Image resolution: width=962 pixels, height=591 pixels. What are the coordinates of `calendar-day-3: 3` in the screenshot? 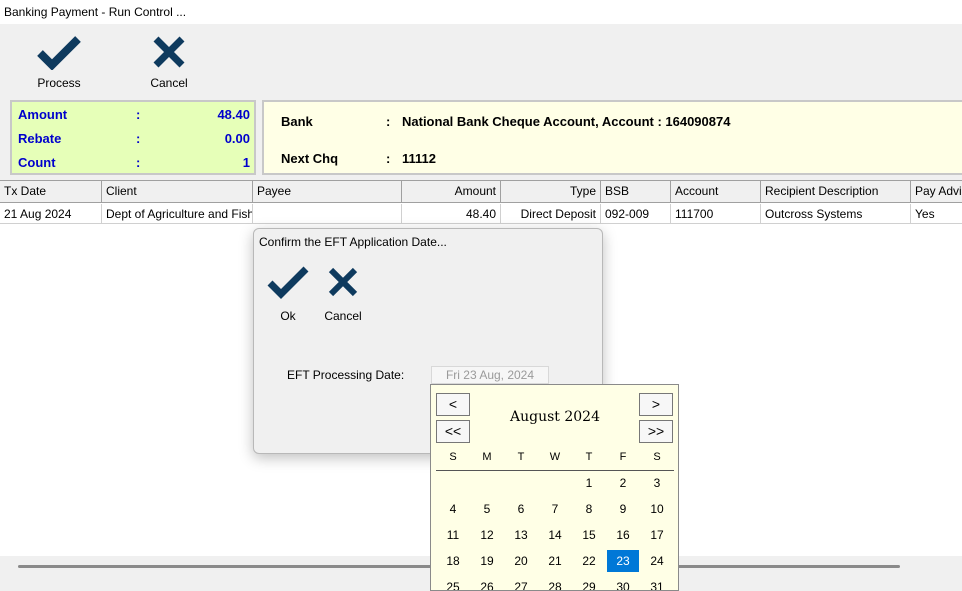 It's located at (657, 483).